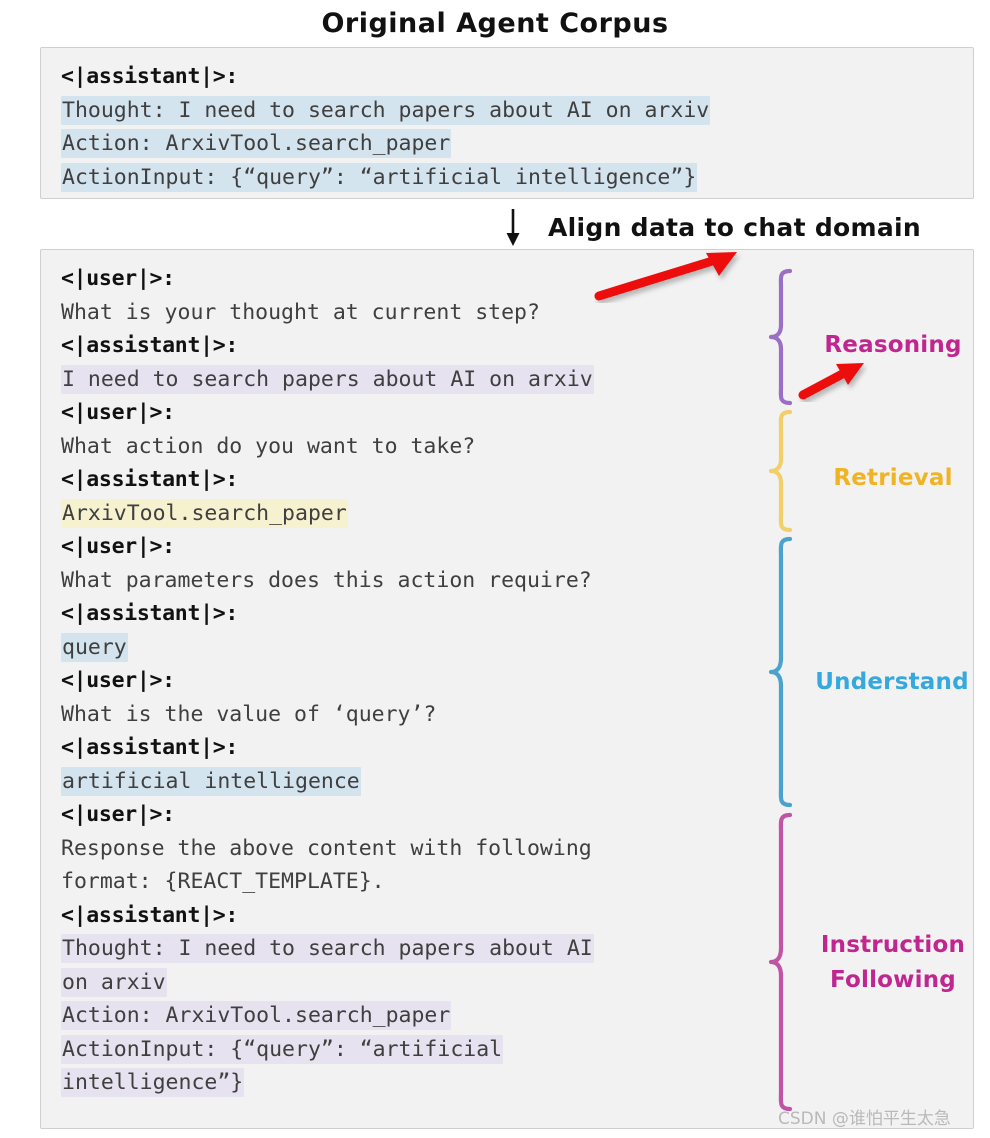  What do you see at coordinates (511, 144) in the screenshot?
I see `original-corpus-line: Action: ArxivTool.search_paper` at bounding box center [511, 144].